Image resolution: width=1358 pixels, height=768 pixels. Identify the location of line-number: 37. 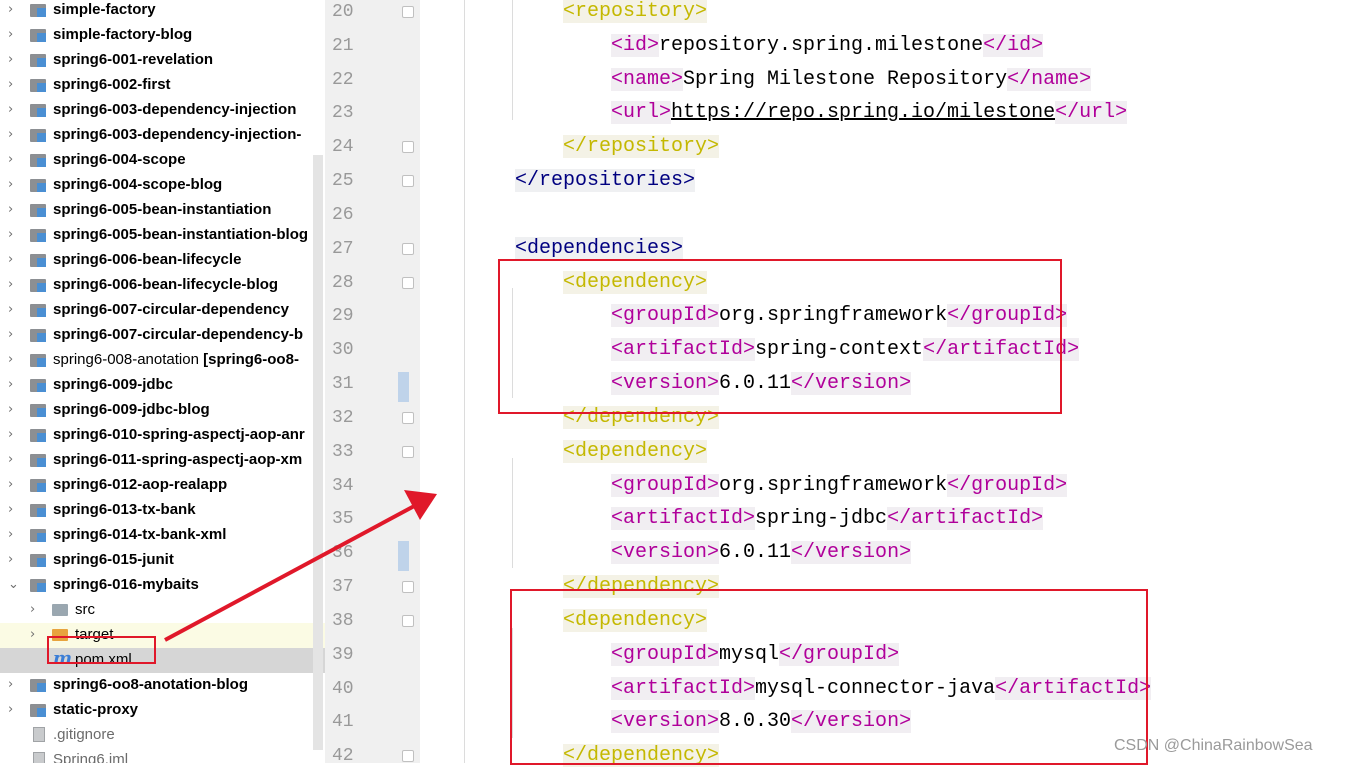
(343, 587).